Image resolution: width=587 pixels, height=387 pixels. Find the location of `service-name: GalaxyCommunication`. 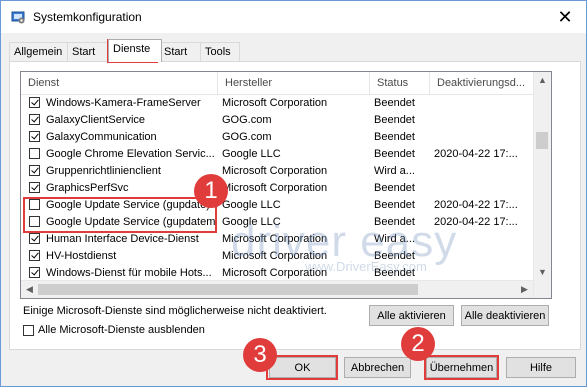

service-name: GalaxyCommunication is located at coordinates (101, 137).